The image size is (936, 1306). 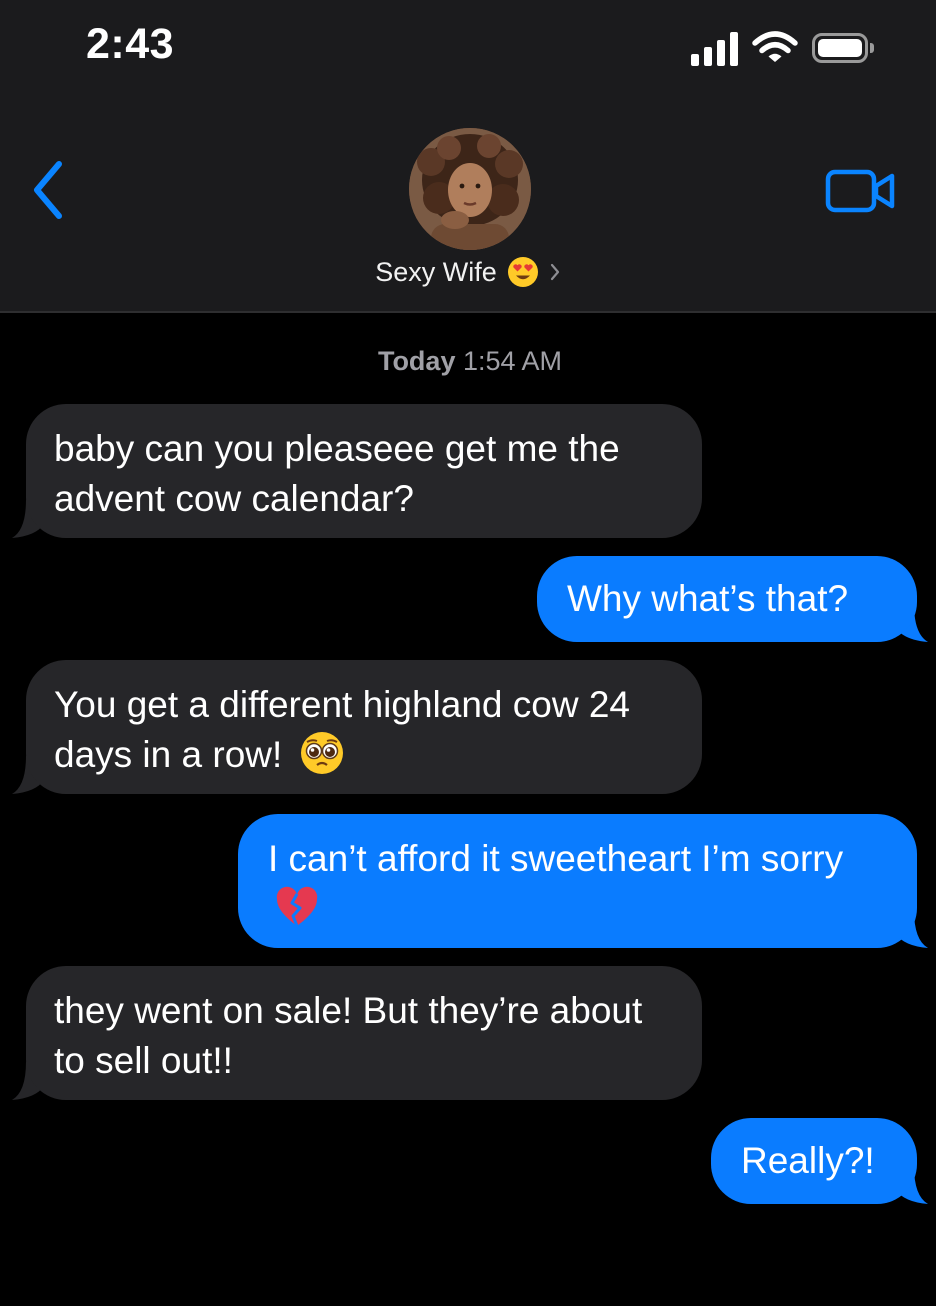 I want to click on conversation-timestamp: Today 1:54 AM, so click(x=468, y=361).